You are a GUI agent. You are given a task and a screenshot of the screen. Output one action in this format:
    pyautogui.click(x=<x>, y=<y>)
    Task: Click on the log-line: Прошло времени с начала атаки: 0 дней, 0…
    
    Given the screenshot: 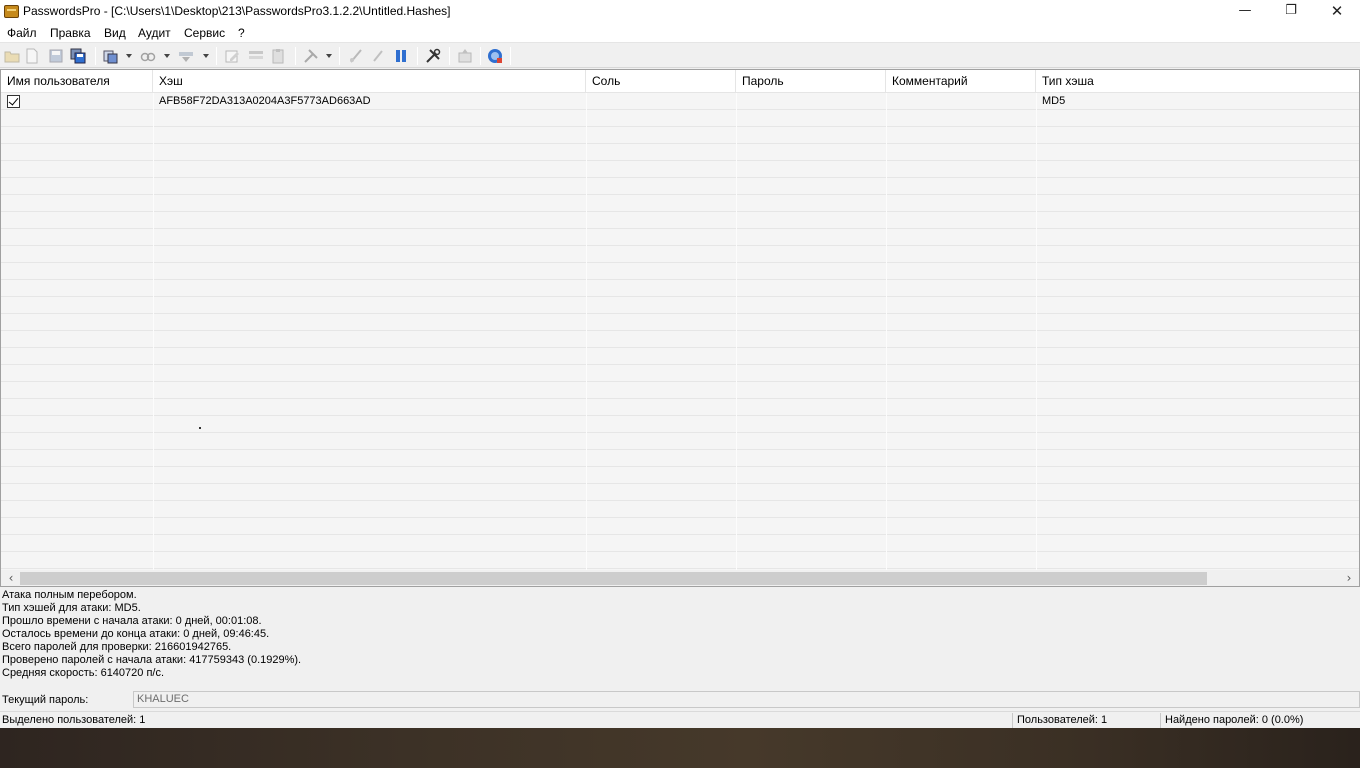 What is the action you would take?
    pyautogui.click(x=132, y=621)
    